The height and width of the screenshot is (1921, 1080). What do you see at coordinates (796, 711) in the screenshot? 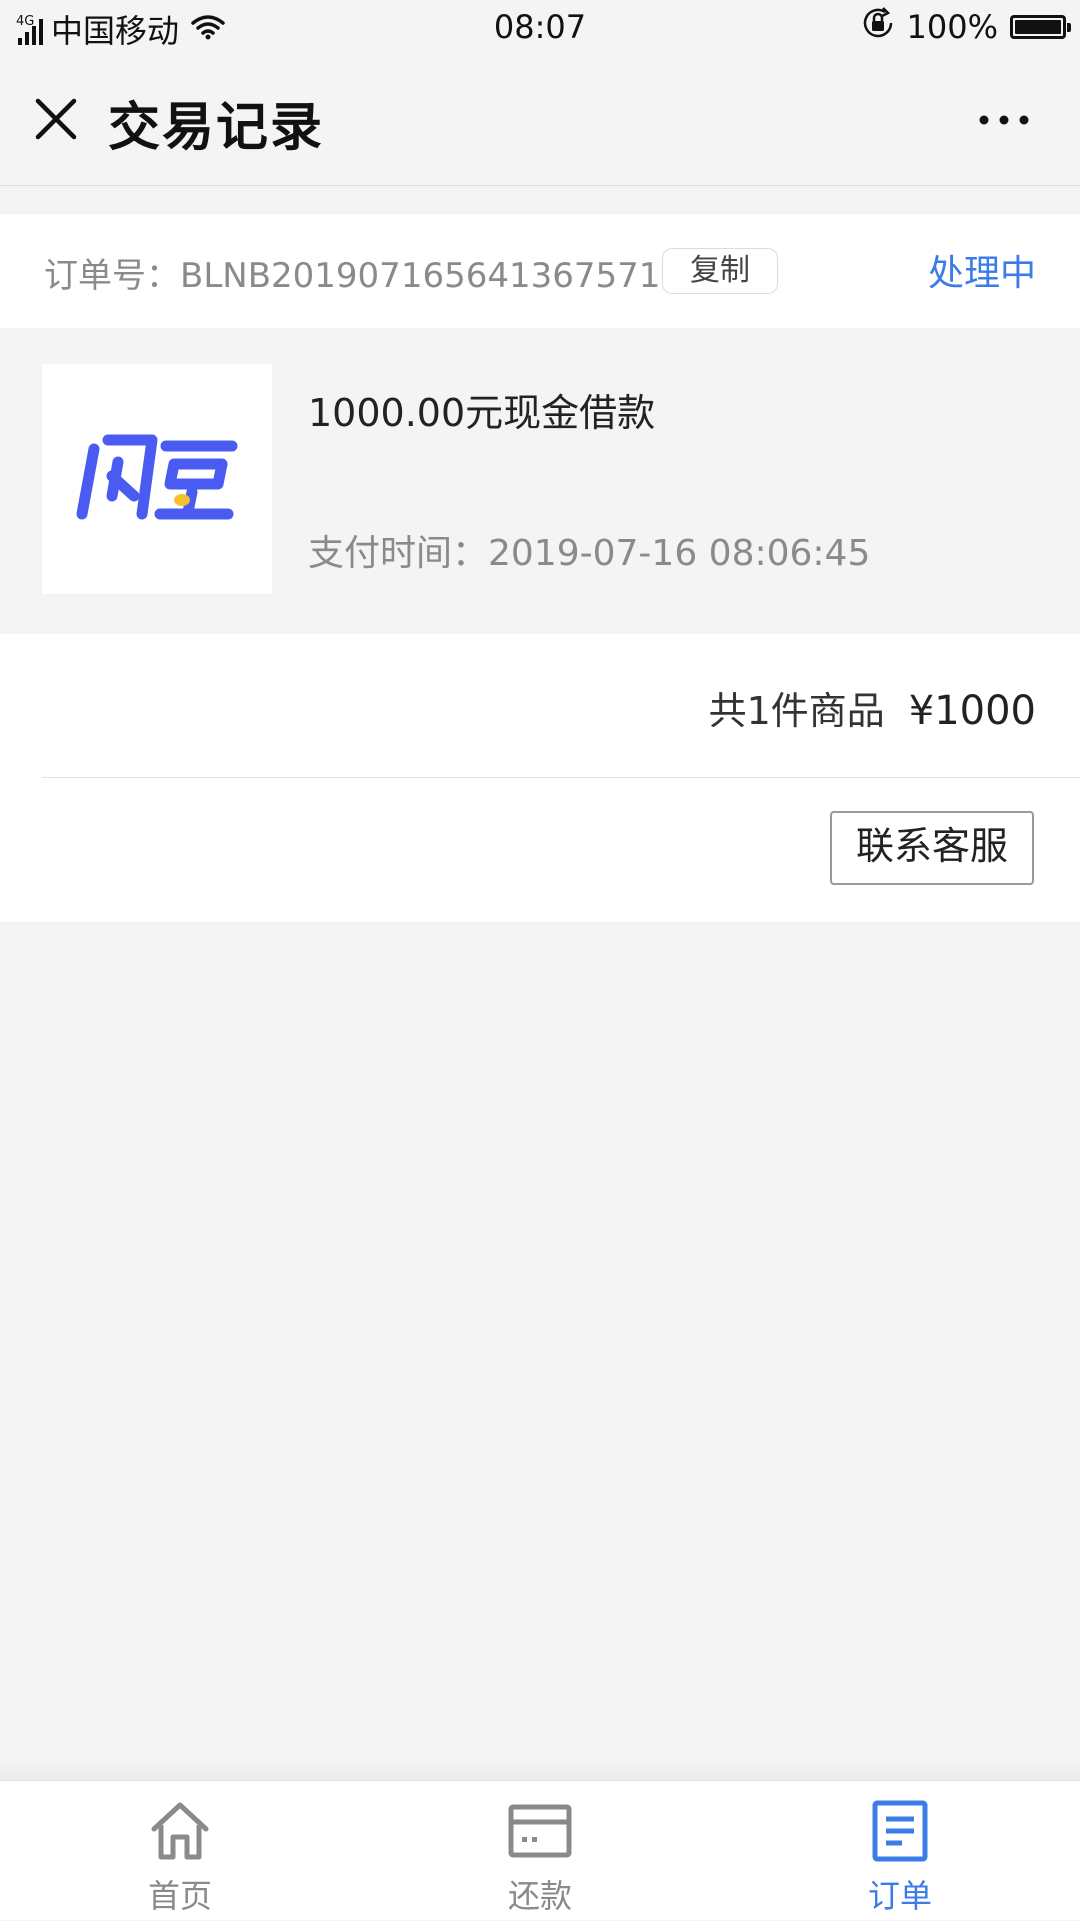
I see `item-count: 共1件商品` at bounding box center [796, 711].